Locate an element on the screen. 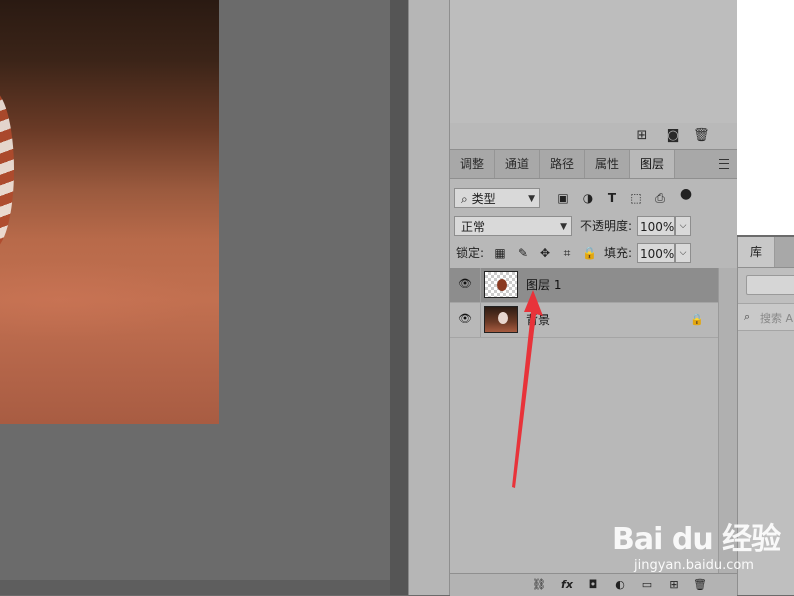 Image resolution: width=794 pixels, height=596 pixels. lock-position-icon: ✥ is located at coordinates (545, 253).